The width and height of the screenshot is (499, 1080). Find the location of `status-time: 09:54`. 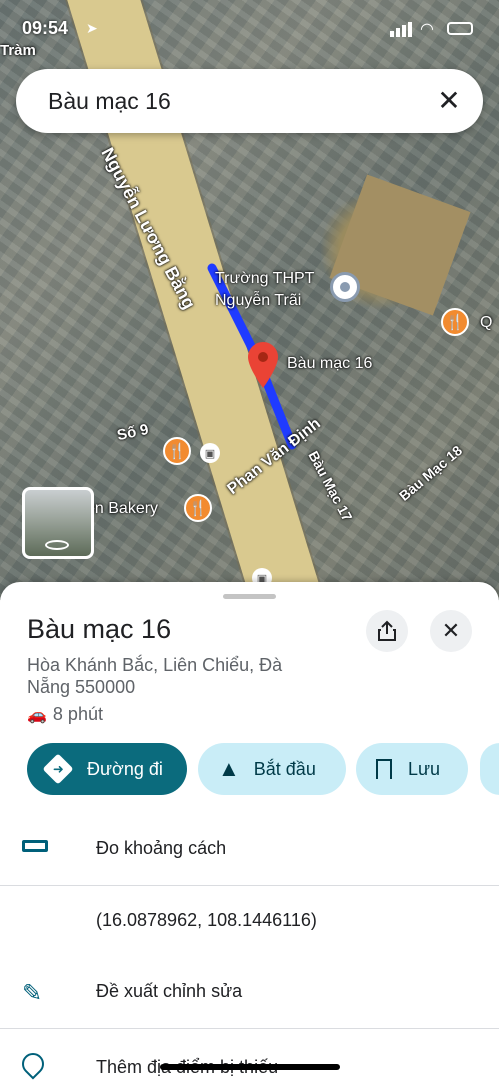

status-time: 09:54 is located at coordinates (45, 28).